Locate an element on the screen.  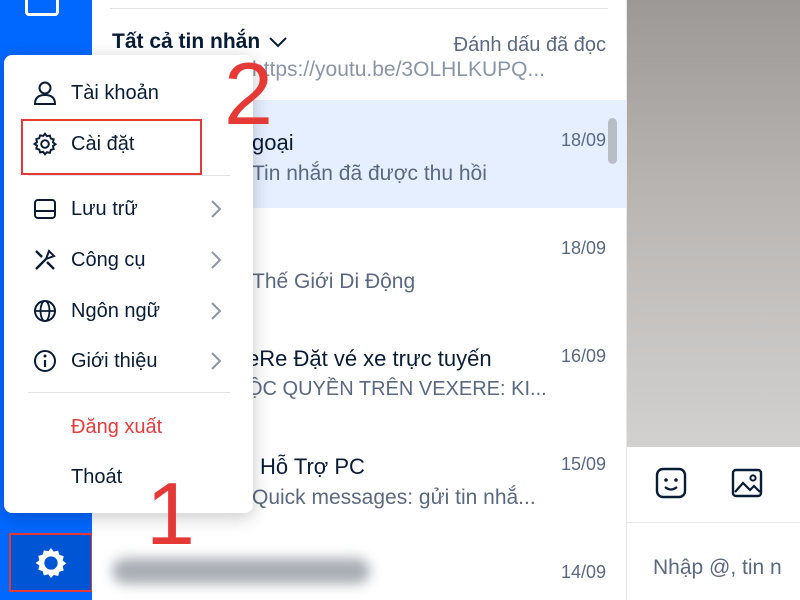
storage-icon is located at coordinates (45, 209).